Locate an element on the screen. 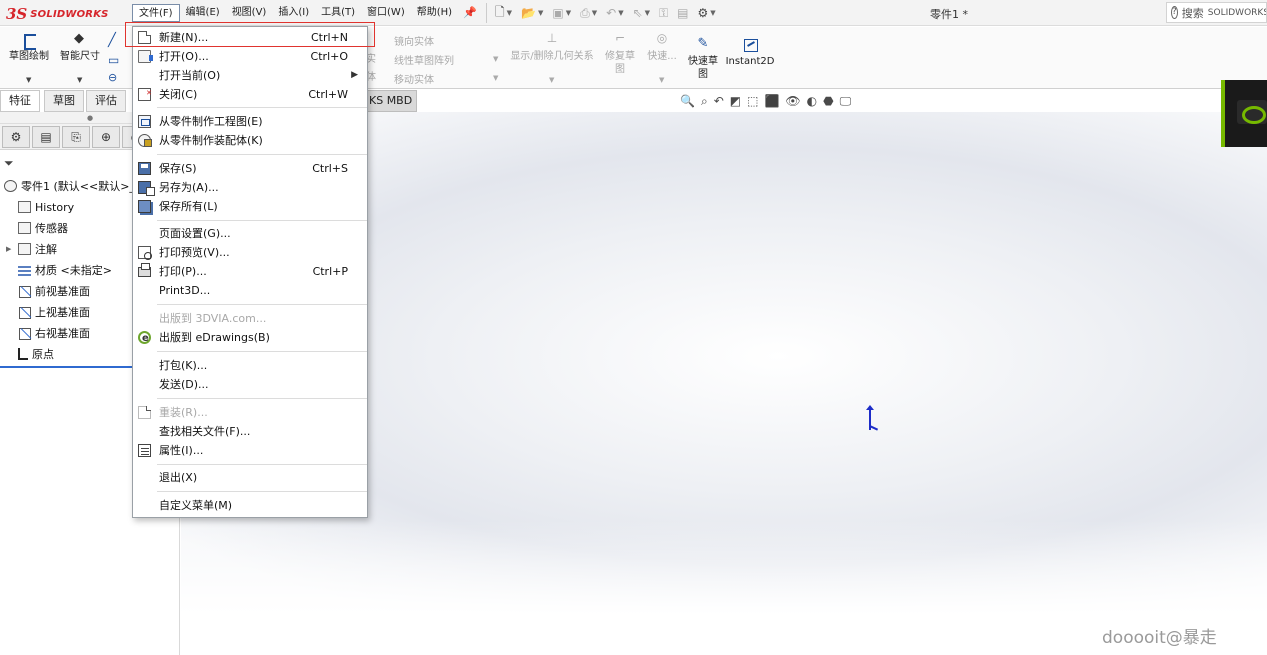 This screenshot has height=655, width=1267. menu-edit: 编辑(E) is located at coordinates (203, 13).